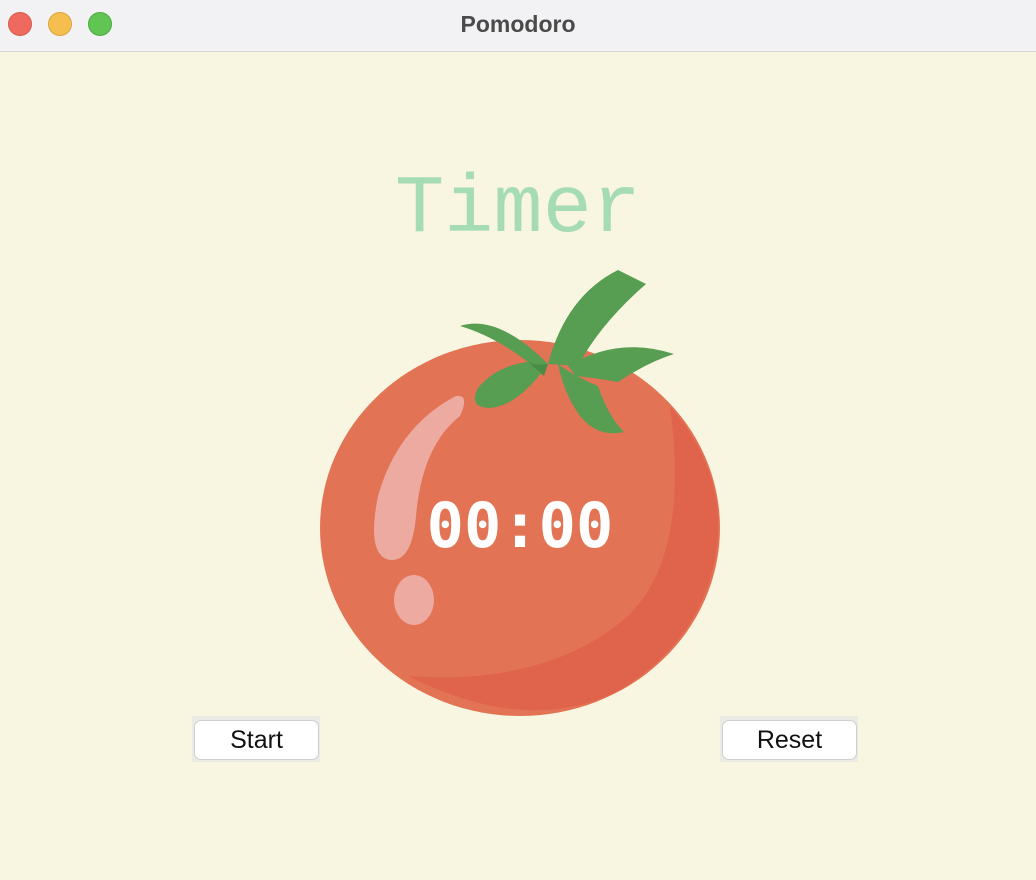 The width and height of the screenshot is (1036, 880). I want to click on window-title: Pomodoro, so click(518, 24).